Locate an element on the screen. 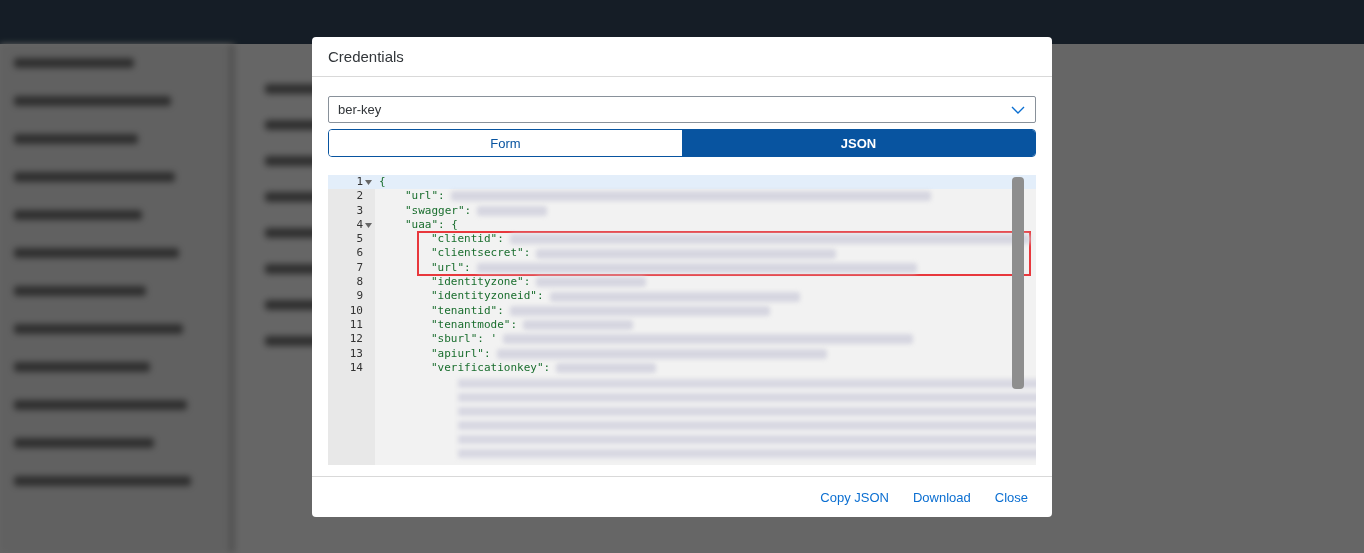 Image resolution: width=1364 pixels, height=553 pixels. code-text: { is located at coordinates (382, 182).